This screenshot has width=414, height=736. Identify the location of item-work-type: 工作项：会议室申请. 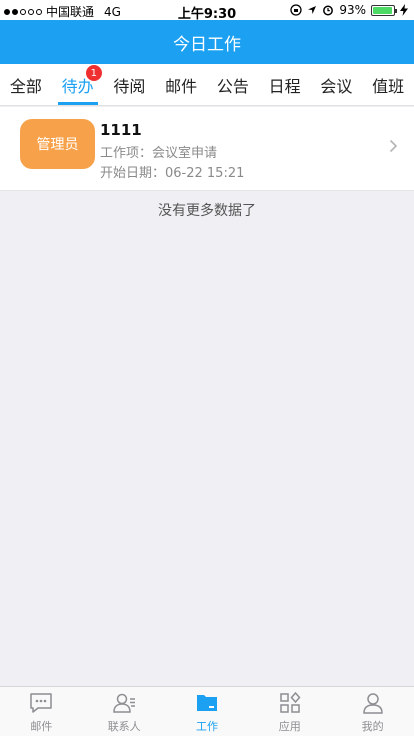
(159, 153).